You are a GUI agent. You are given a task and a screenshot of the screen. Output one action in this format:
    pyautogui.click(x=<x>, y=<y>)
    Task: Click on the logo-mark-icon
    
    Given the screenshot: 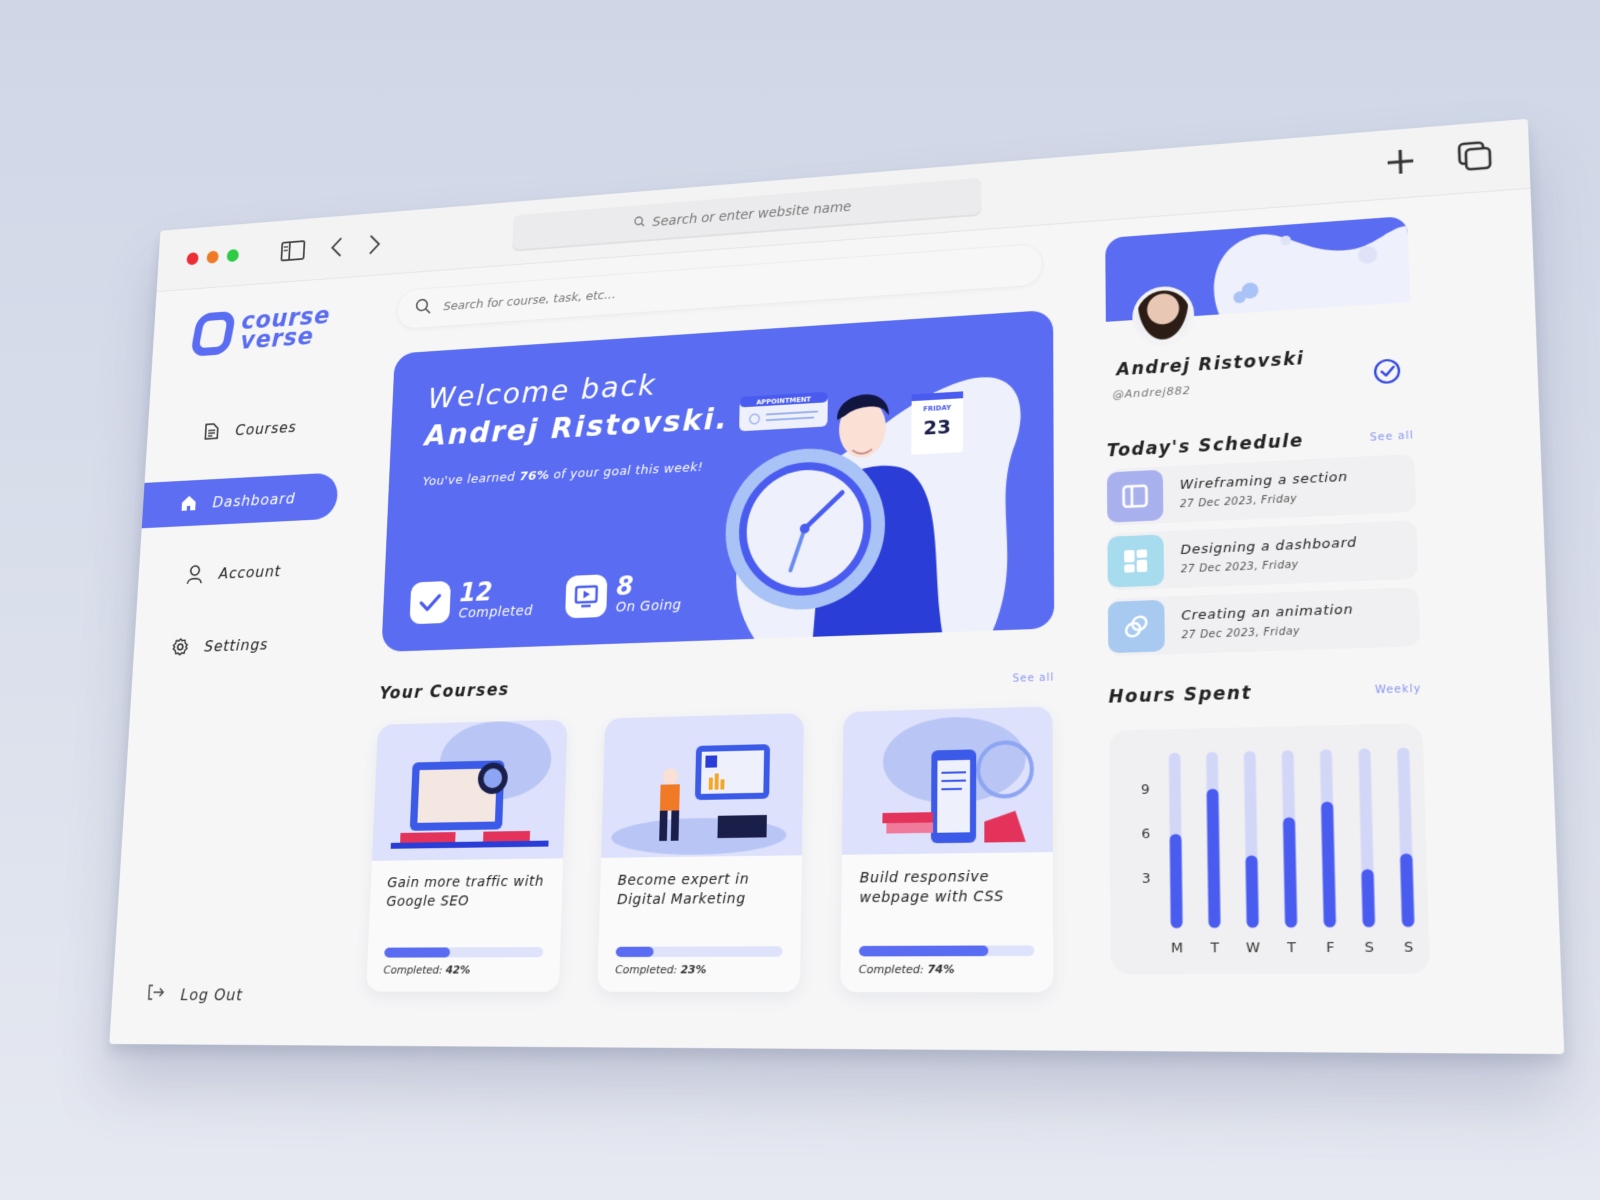 What is the action you would take?
    pyautogui.click(x=213, y=333)
    